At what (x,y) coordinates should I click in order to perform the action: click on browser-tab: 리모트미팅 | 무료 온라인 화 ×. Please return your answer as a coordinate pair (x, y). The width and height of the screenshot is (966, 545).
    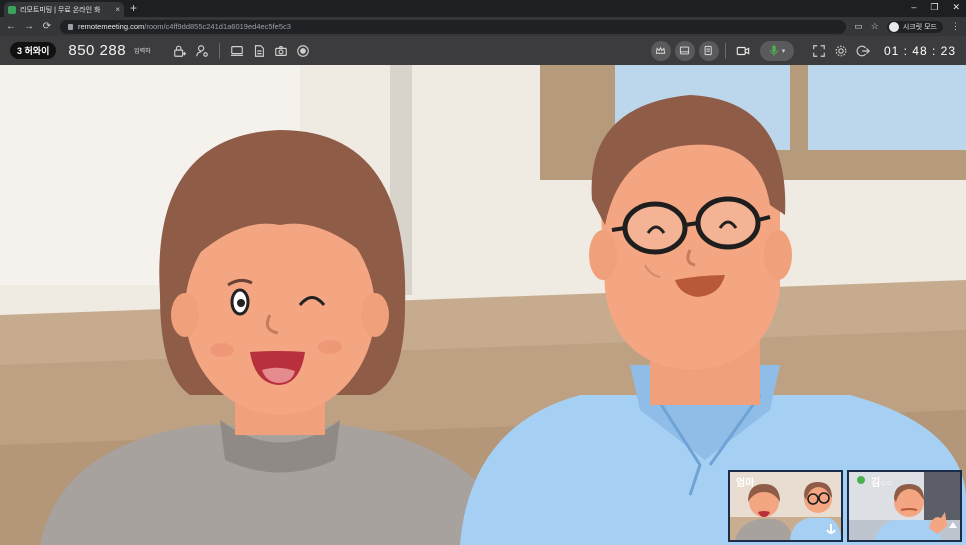
    Looking at the image, I should click on (64, 9).